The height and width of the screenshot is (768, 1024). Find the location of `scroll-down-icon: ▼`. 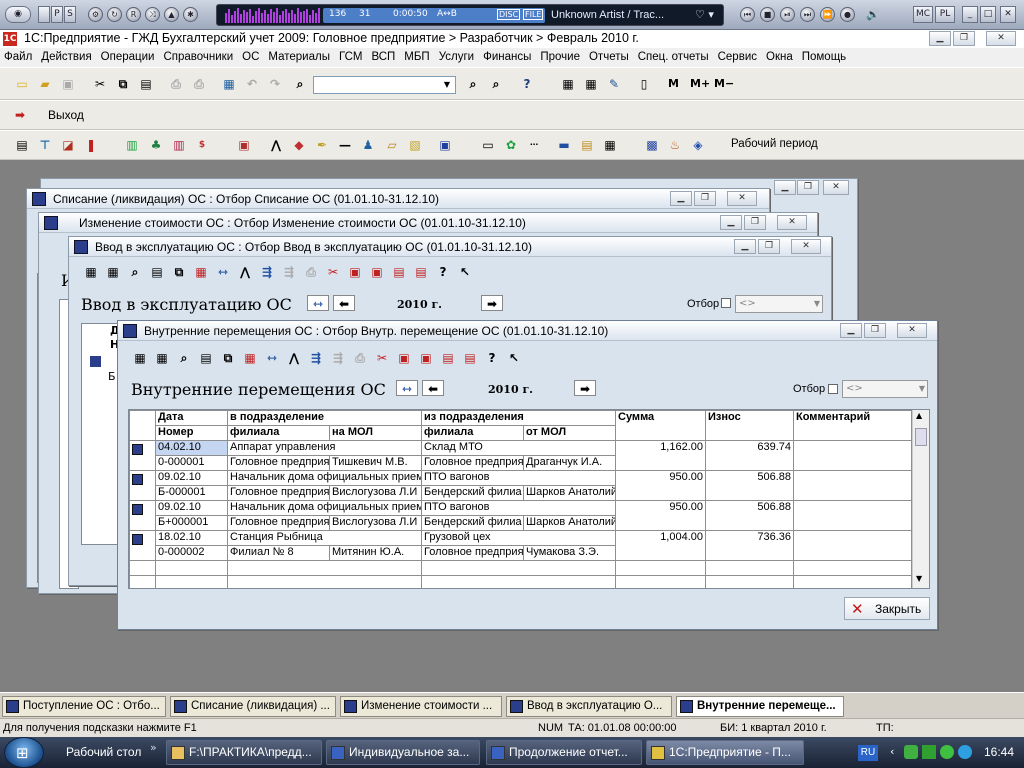

scroll-down-icon: ▼ is located at coordinates (919, 578).